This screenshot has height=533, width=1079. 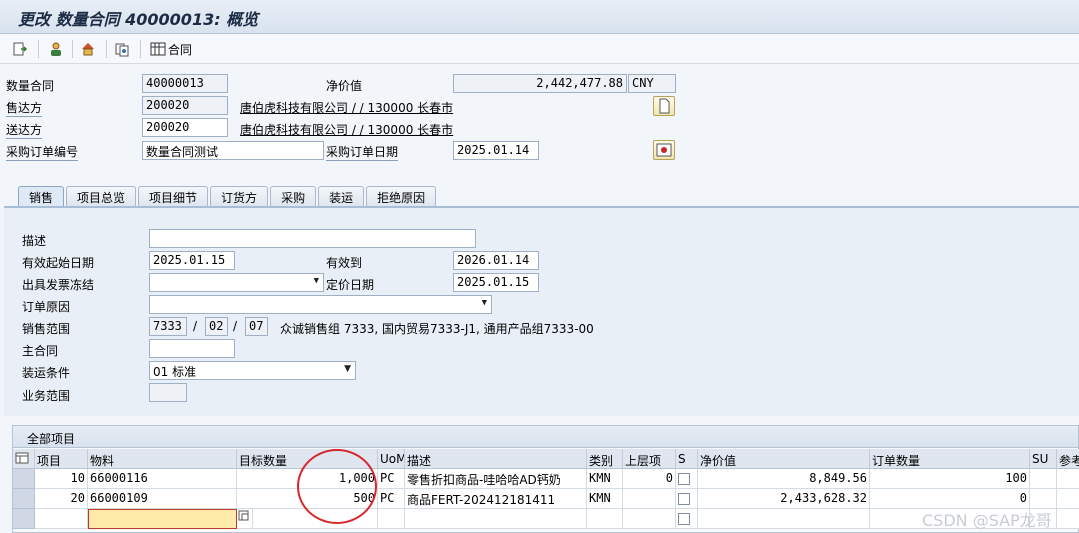 What do you see at coordinates (34, 241) in the screenshot?
I see `description-label: 描述` at bounding box center [34, 241].